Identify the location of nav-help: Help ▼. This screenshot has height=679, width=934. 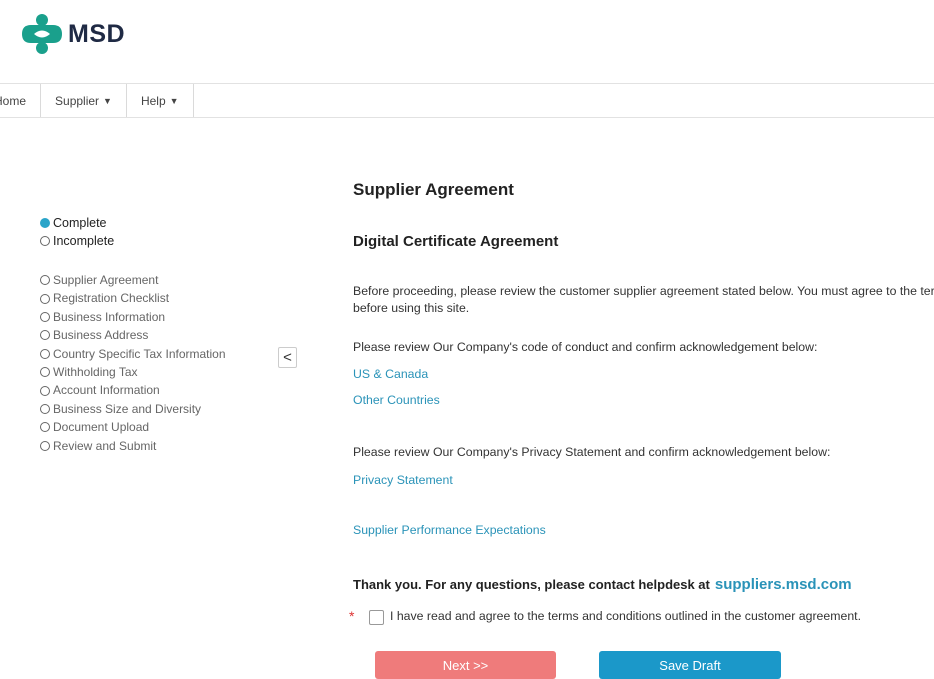
(160, 100).